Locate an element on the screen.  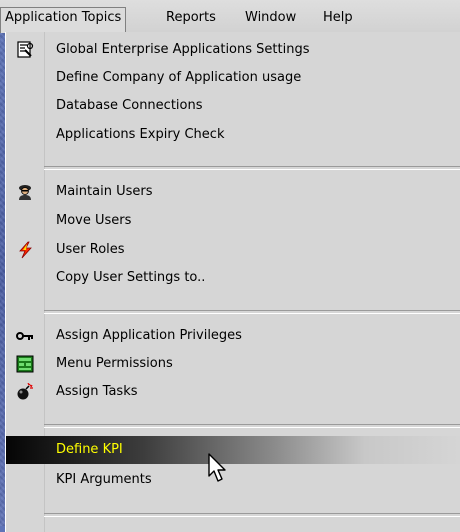
menu-item-maintain-users: Maintain Users is located at coordinates (233, 192).